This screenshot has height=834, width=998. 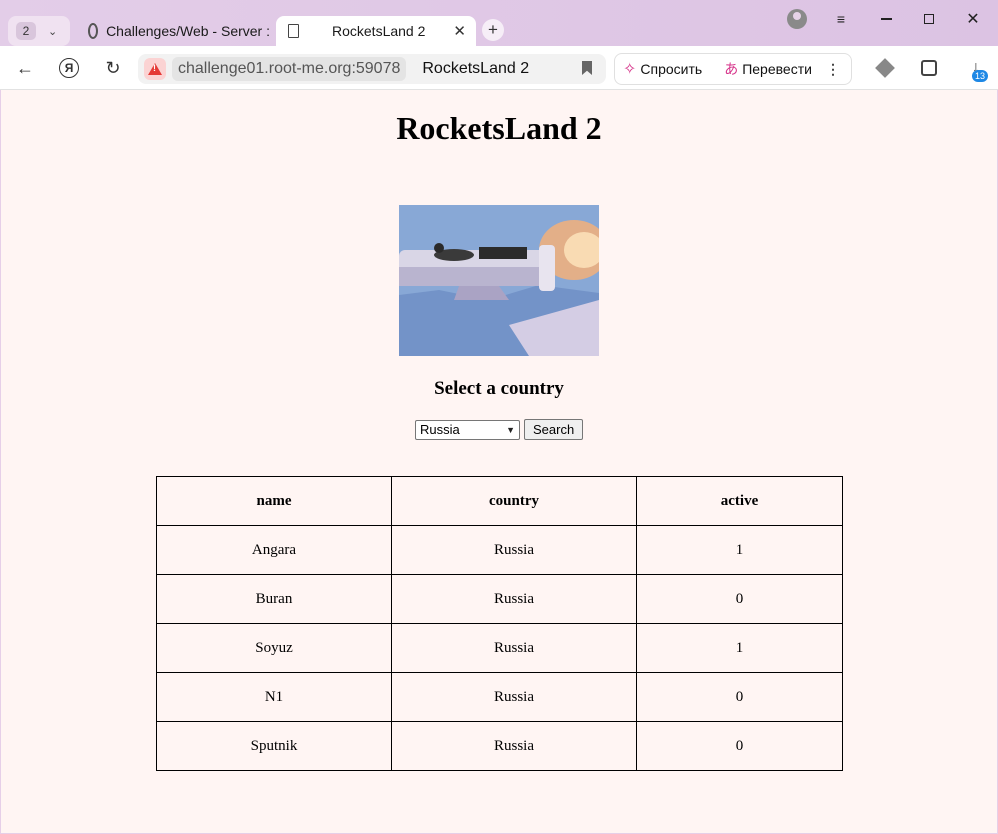 What do you see at coordinates (499, 280) in the screenshot?
I see `rocket-animation-image` at bounding box center [499, 280].